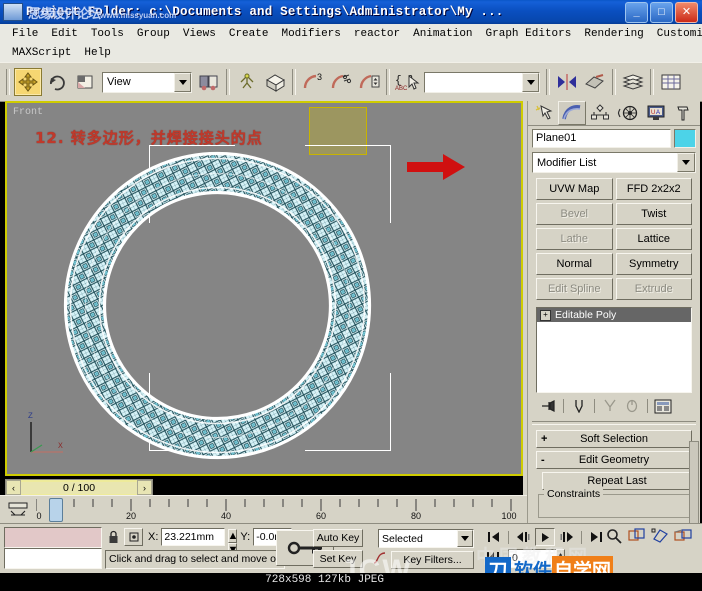 The height and width of the screenshot is (591, 702). Describe the element at coordinates (683, 536) in the screenshot. I see `zoom-region-button` at that location.